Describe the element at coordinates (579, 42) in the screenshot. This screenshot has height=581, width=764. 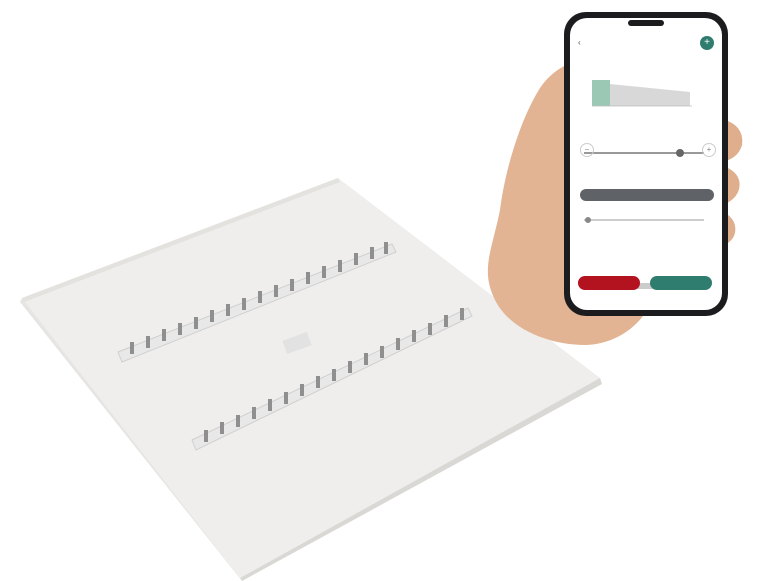
I see `arrow-left-icon: ‹` at that location.